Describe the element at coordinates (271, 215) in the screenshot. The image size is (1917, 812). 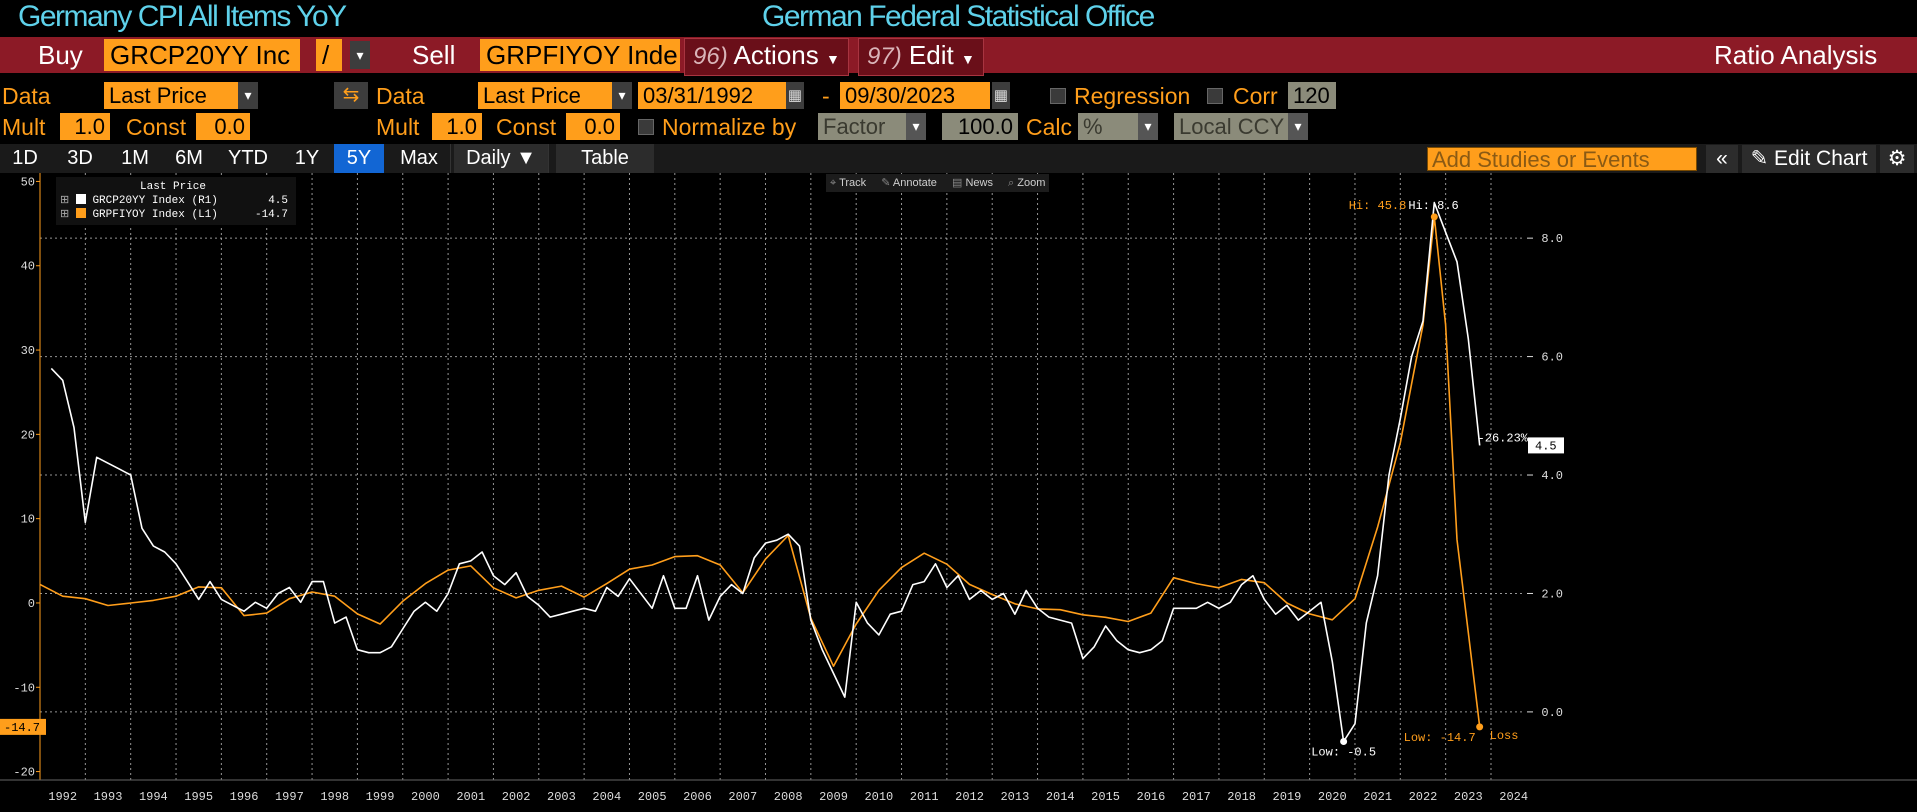
I see `legend-series-value: -14.7` at that location.